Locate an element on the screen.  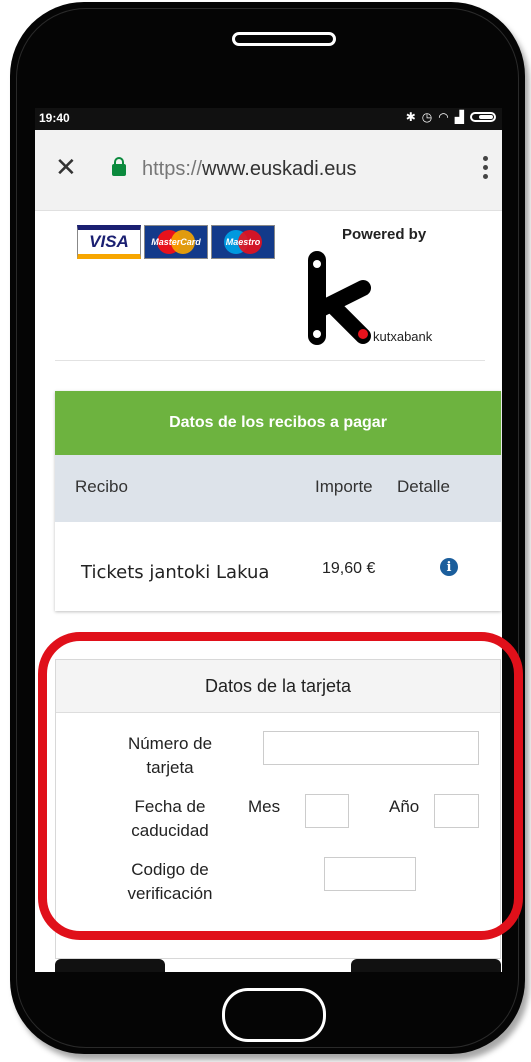
bluetooth-icon: ✱ is located at coordinates (410, 117).